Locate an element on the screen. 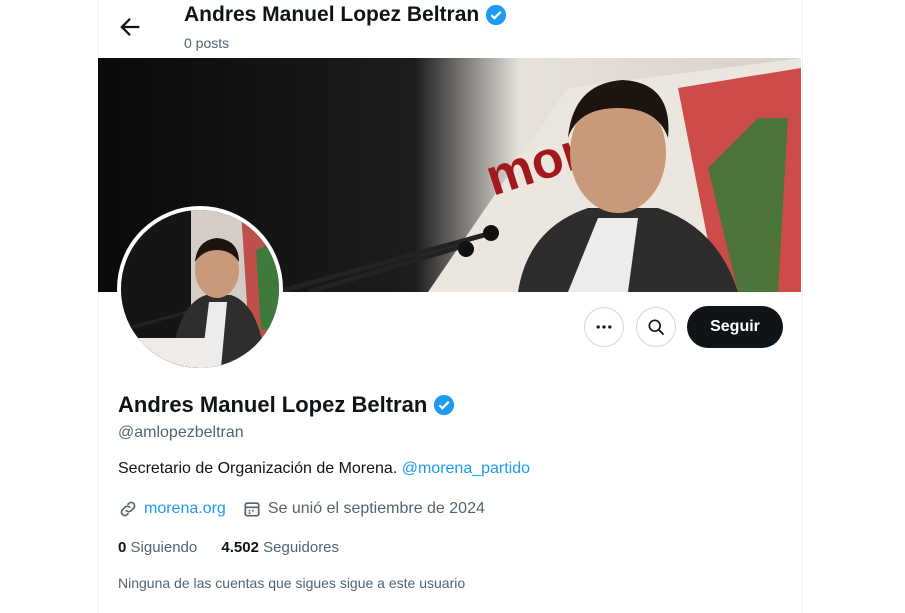 The height and width of the screenshot is (613, 905). profile-name-row: Andres Manuel Lopez Beltran is located at coordinates (286, 405).